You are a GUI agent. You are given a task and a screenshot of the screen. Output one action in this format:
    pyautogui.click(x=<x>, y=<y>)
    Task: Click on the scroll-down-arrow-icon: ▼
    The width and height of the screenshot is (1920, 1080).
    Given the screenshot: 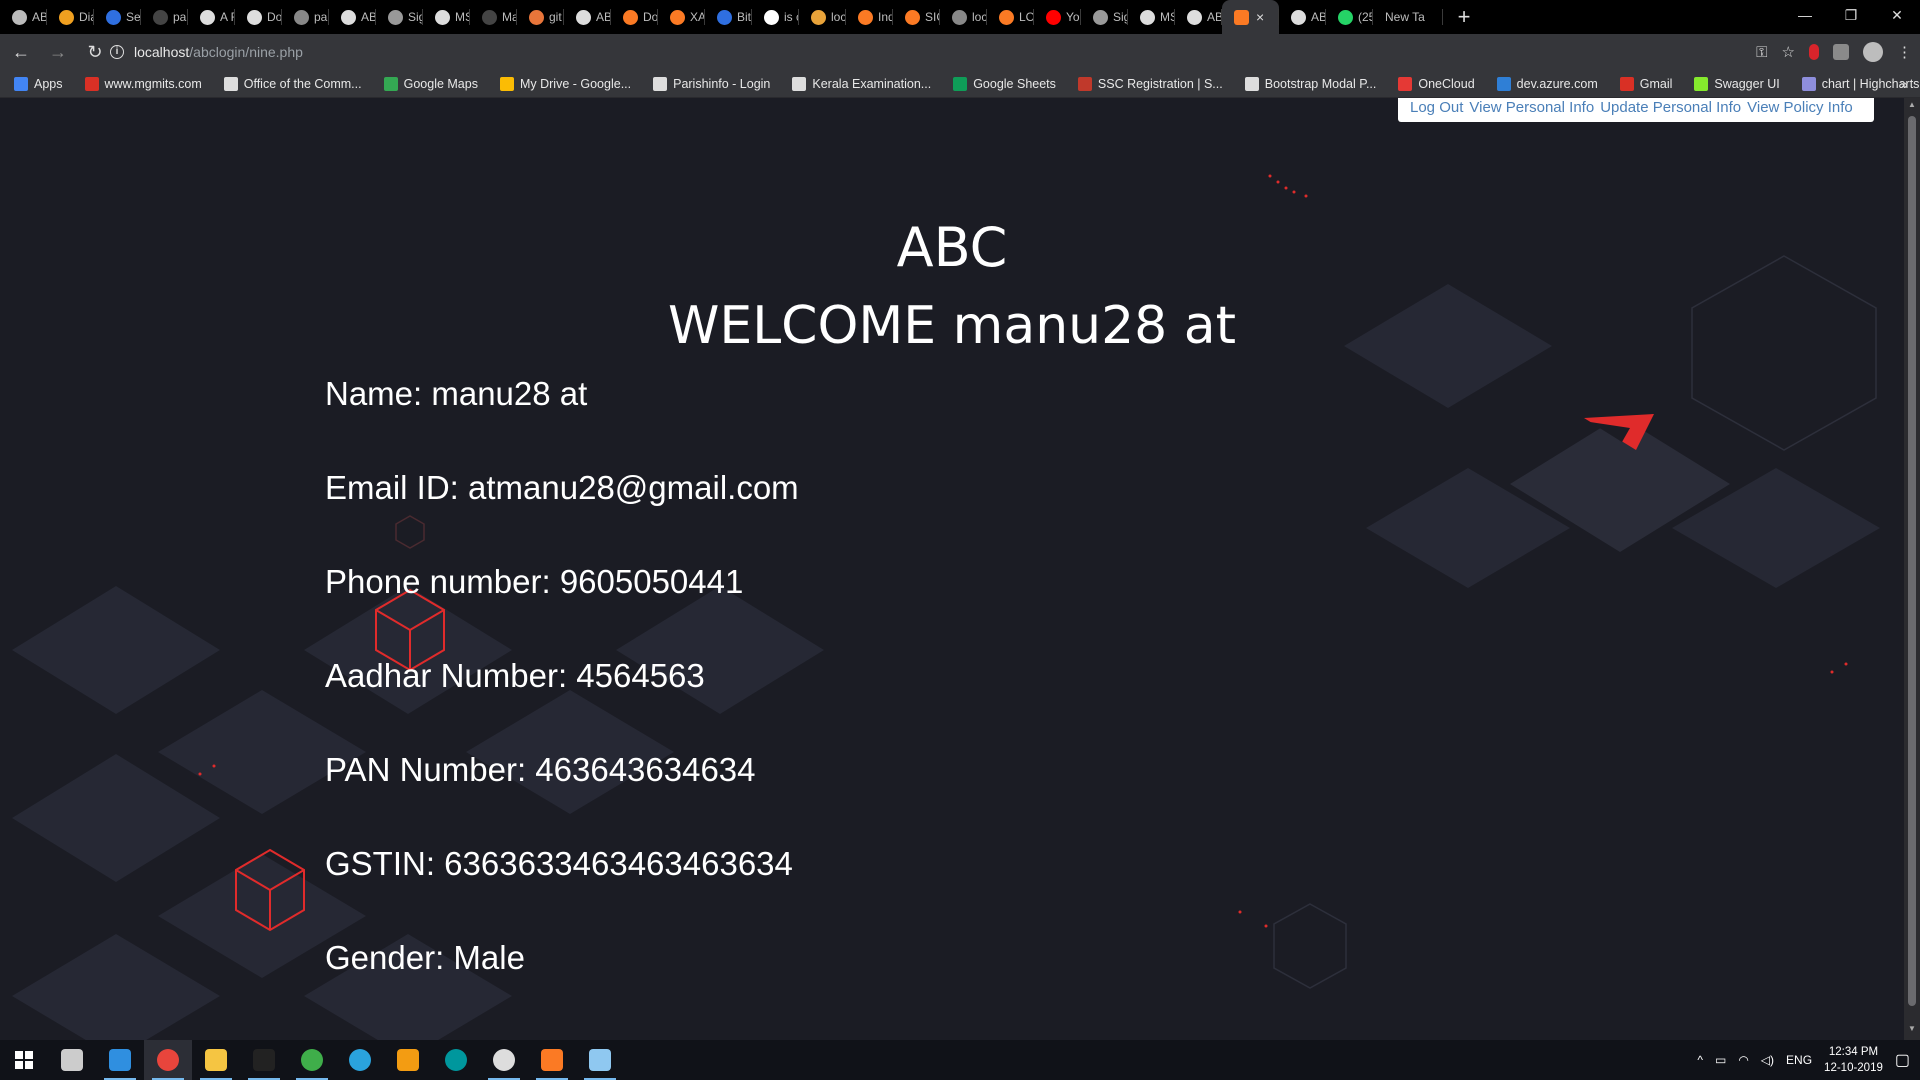 What is the action you would take?
    pyautogui.click(x=1912, y=1031)
    